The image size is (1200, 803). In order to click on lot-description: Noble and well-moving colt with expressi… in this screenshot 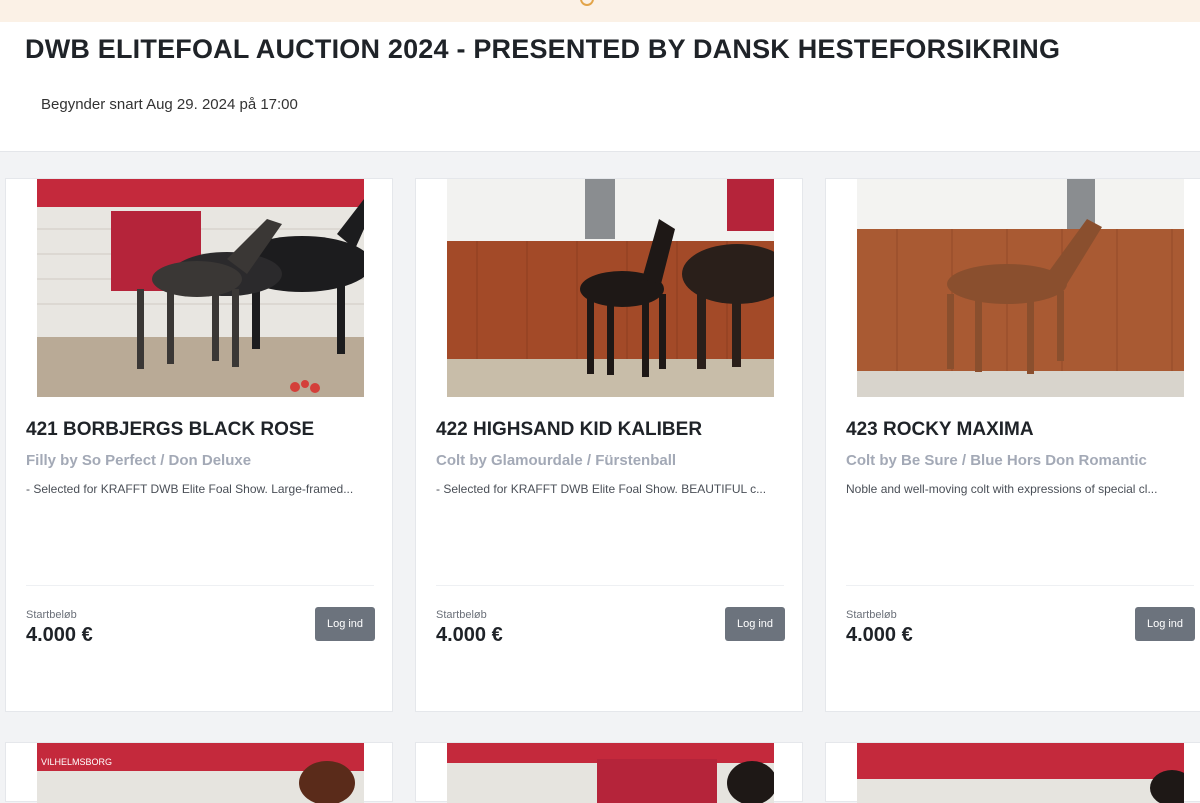, I will do `click(1002, 489)`.